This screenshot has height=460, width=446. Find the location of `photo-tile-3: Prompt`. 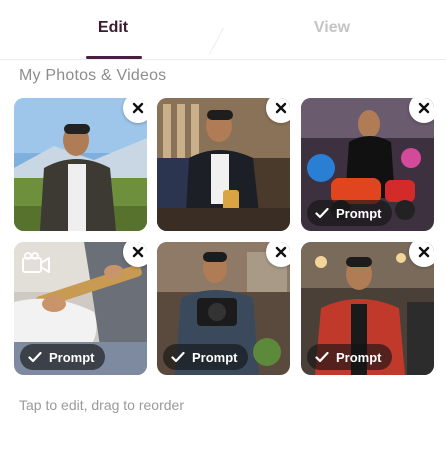

photo-tile-3: Prompt is located at coordinates (367, 164).